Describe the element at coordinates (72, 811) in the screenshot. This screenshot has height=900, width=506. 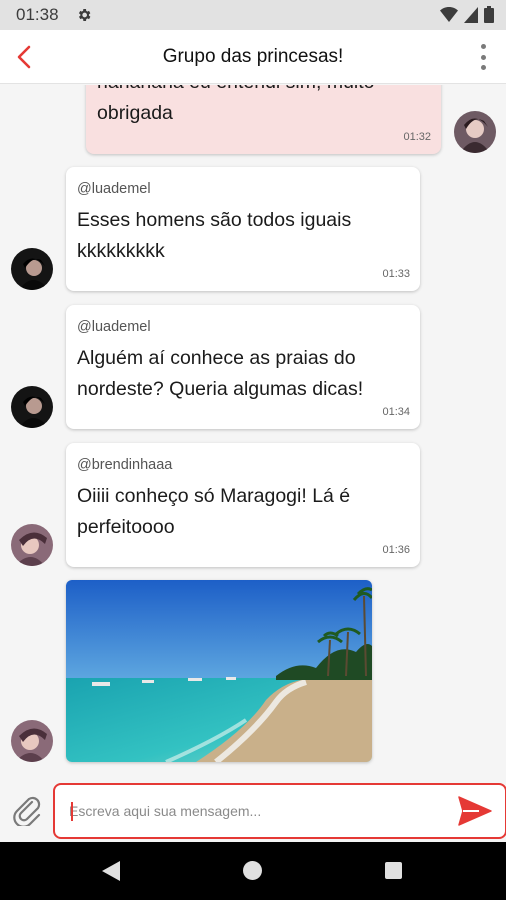
I see `text-cursor` at that location.